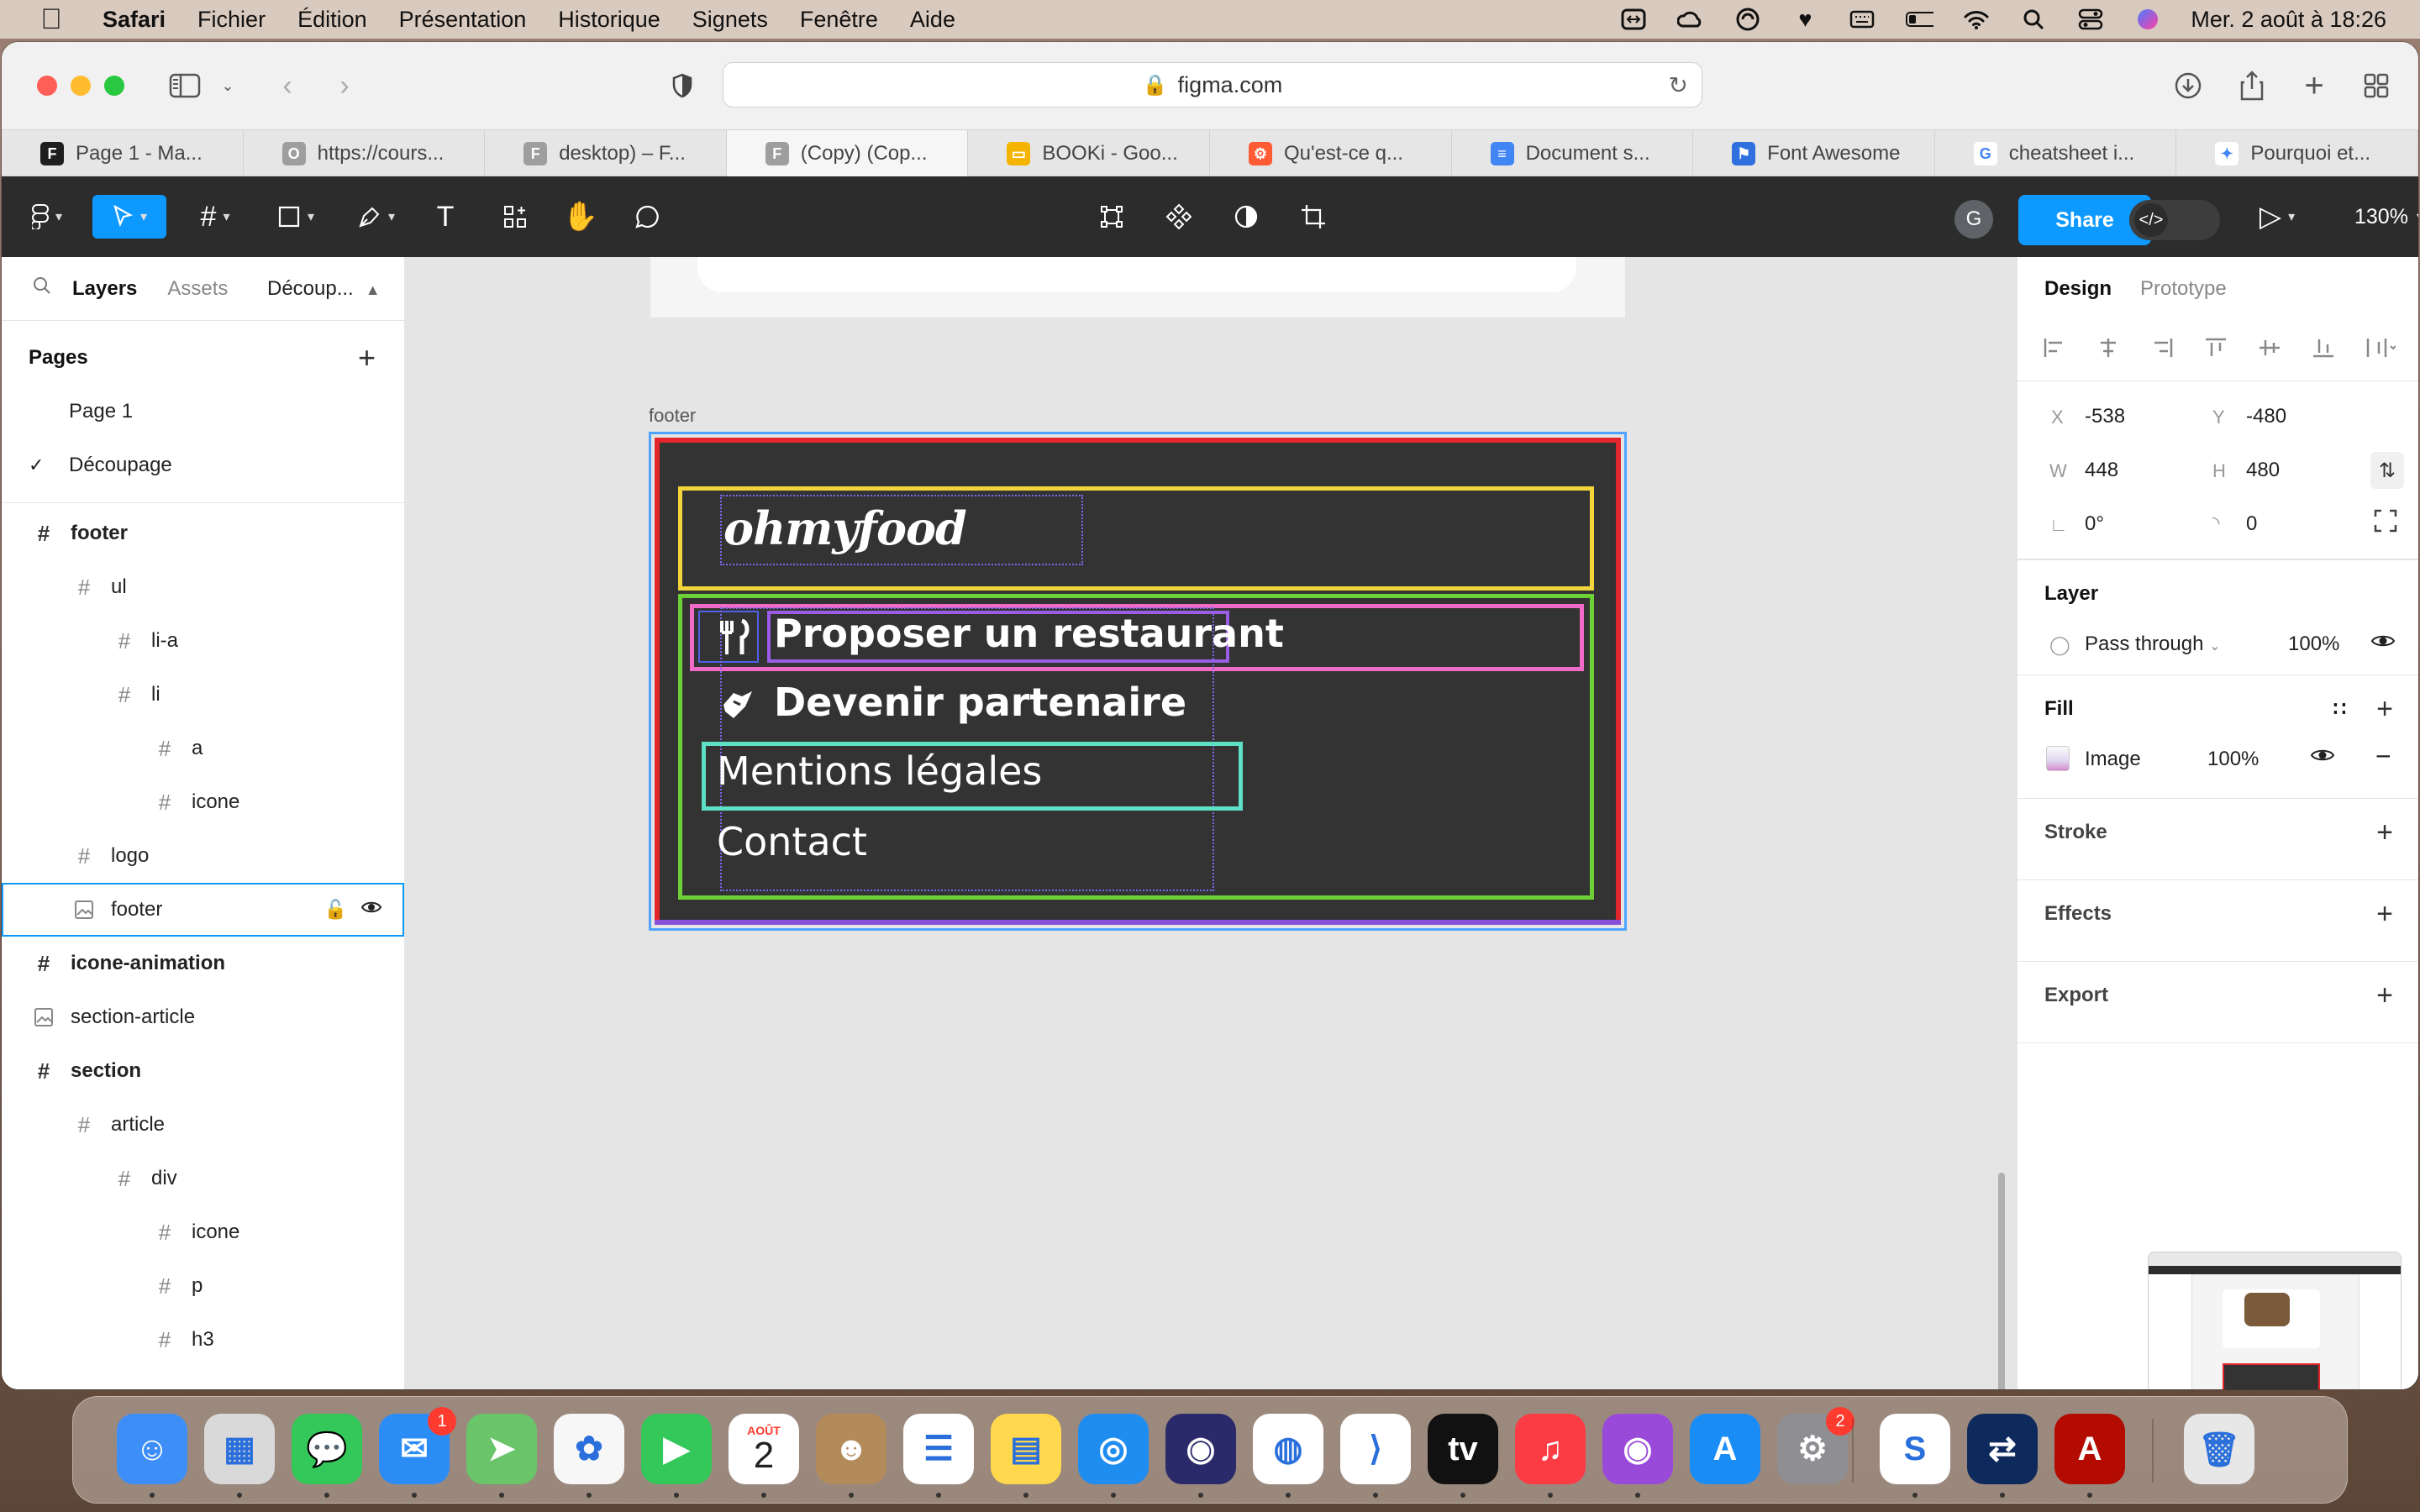 The width and height of the screenshot is (2420, 1512). I want to click on shape-tool-icon: ▾, so click(295, 217).